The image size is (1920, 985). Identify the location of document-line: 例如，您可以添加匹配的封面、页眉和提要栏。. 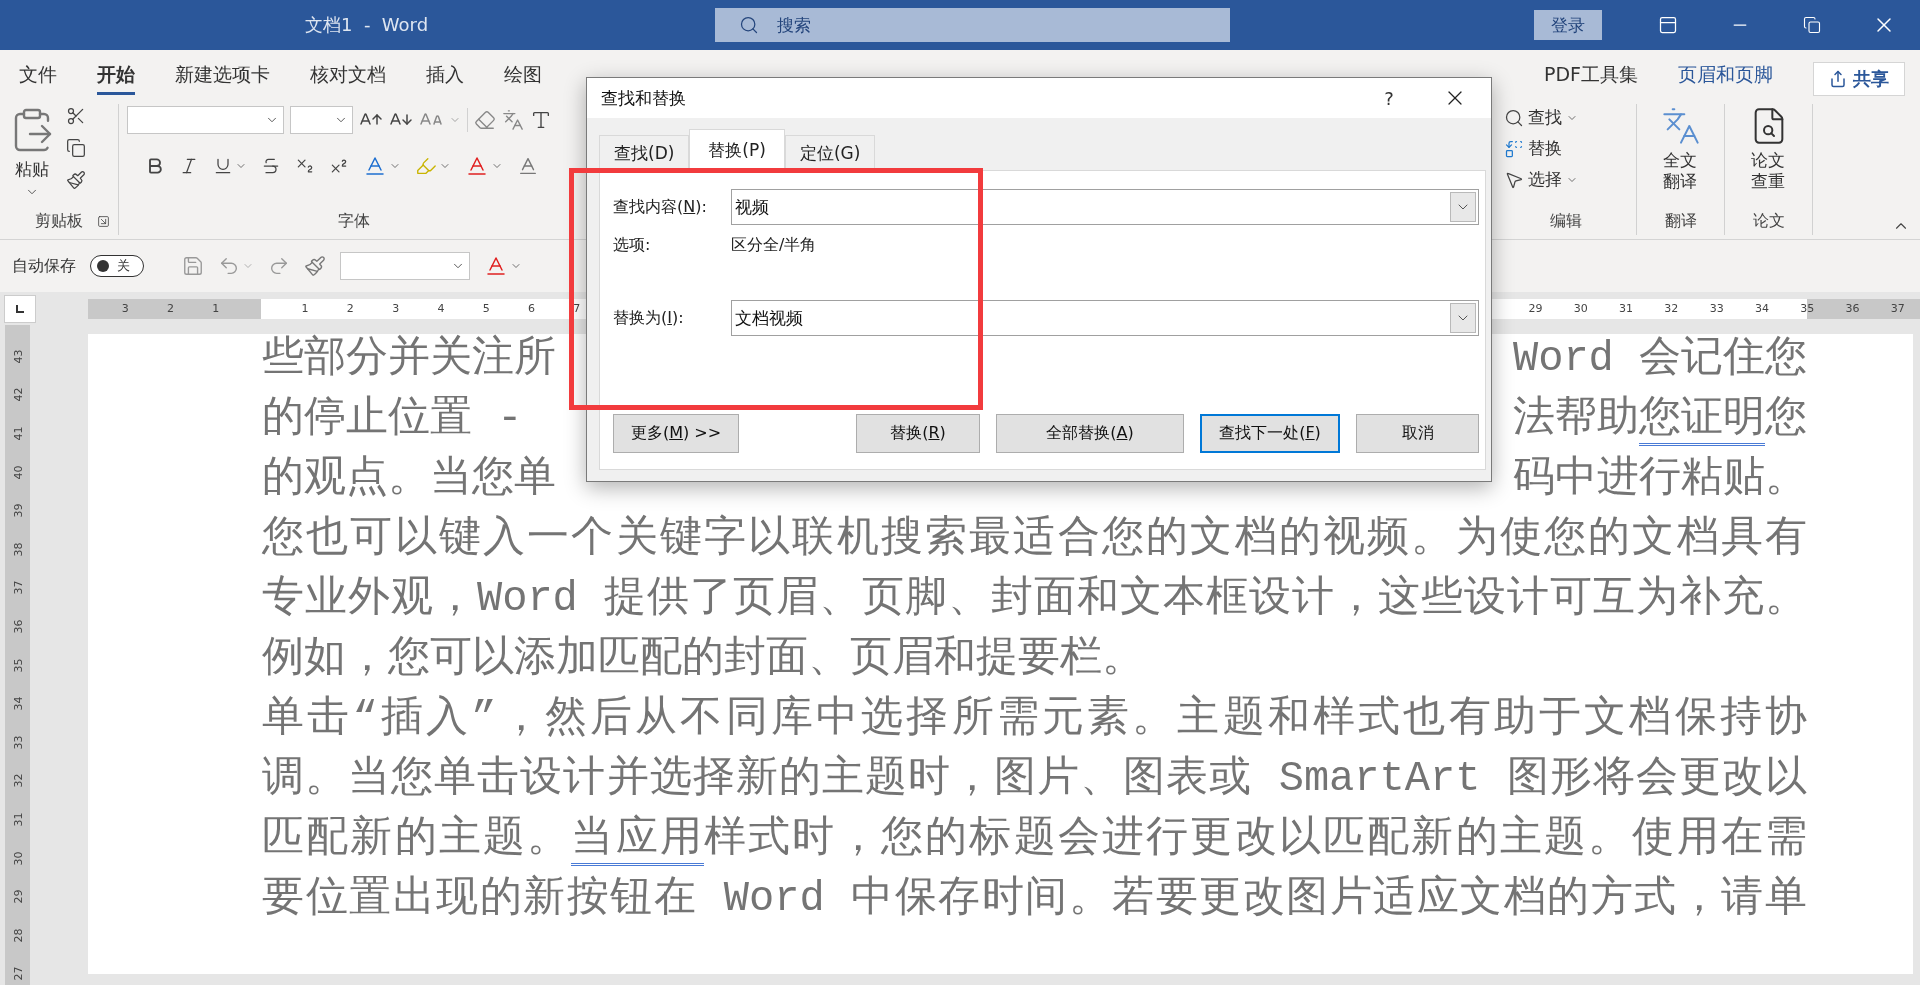
(703, 659).